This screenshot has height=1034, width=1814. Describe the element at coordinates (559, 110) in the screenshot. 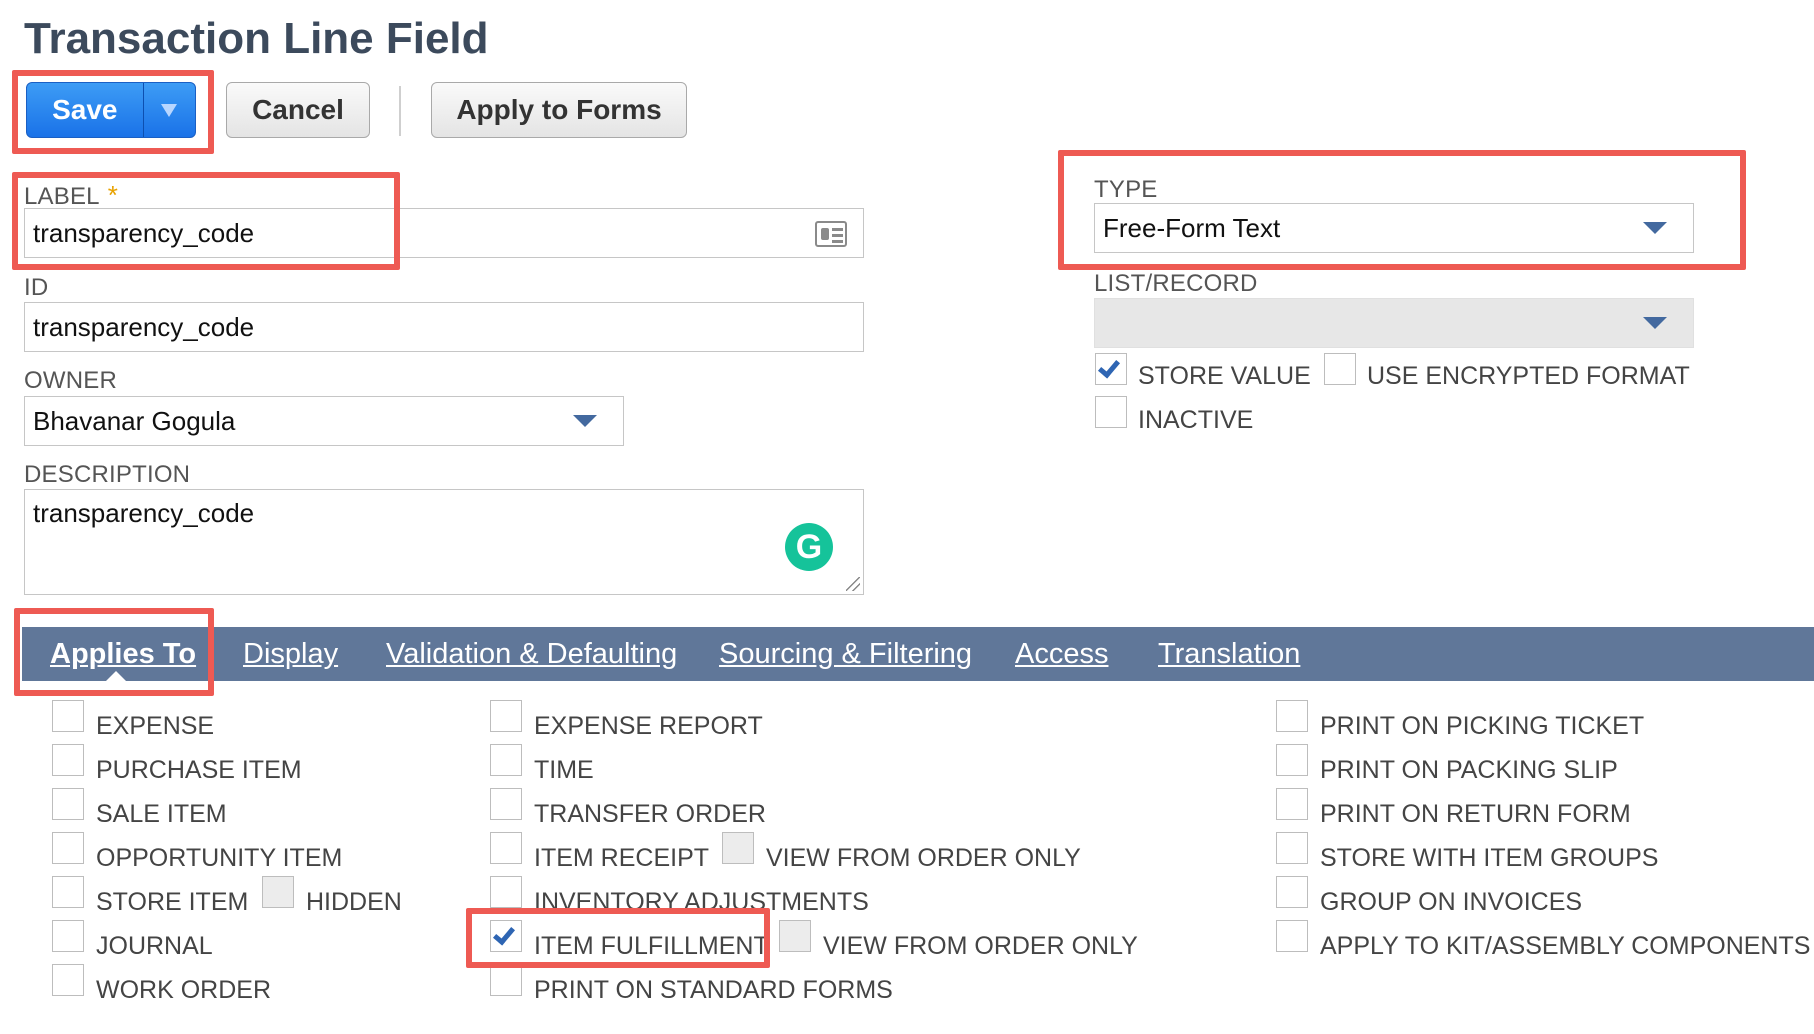

I see `apply-to-forms-button: Apply to Forms` at that location.